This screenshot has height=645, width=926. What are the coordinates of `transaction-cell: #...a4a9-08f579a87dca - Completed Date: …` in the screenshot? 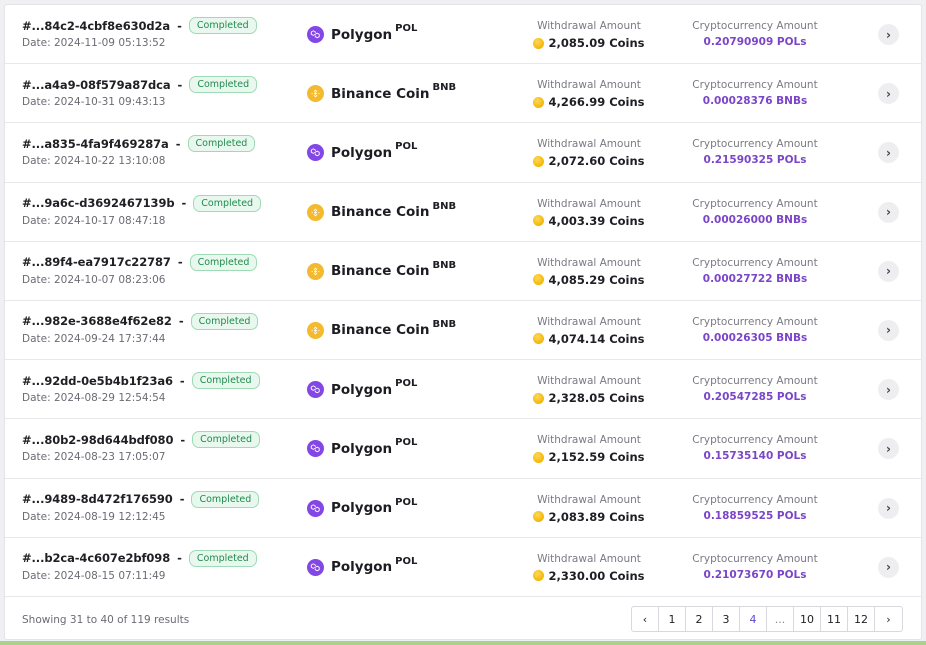 It's located at (167, 92).